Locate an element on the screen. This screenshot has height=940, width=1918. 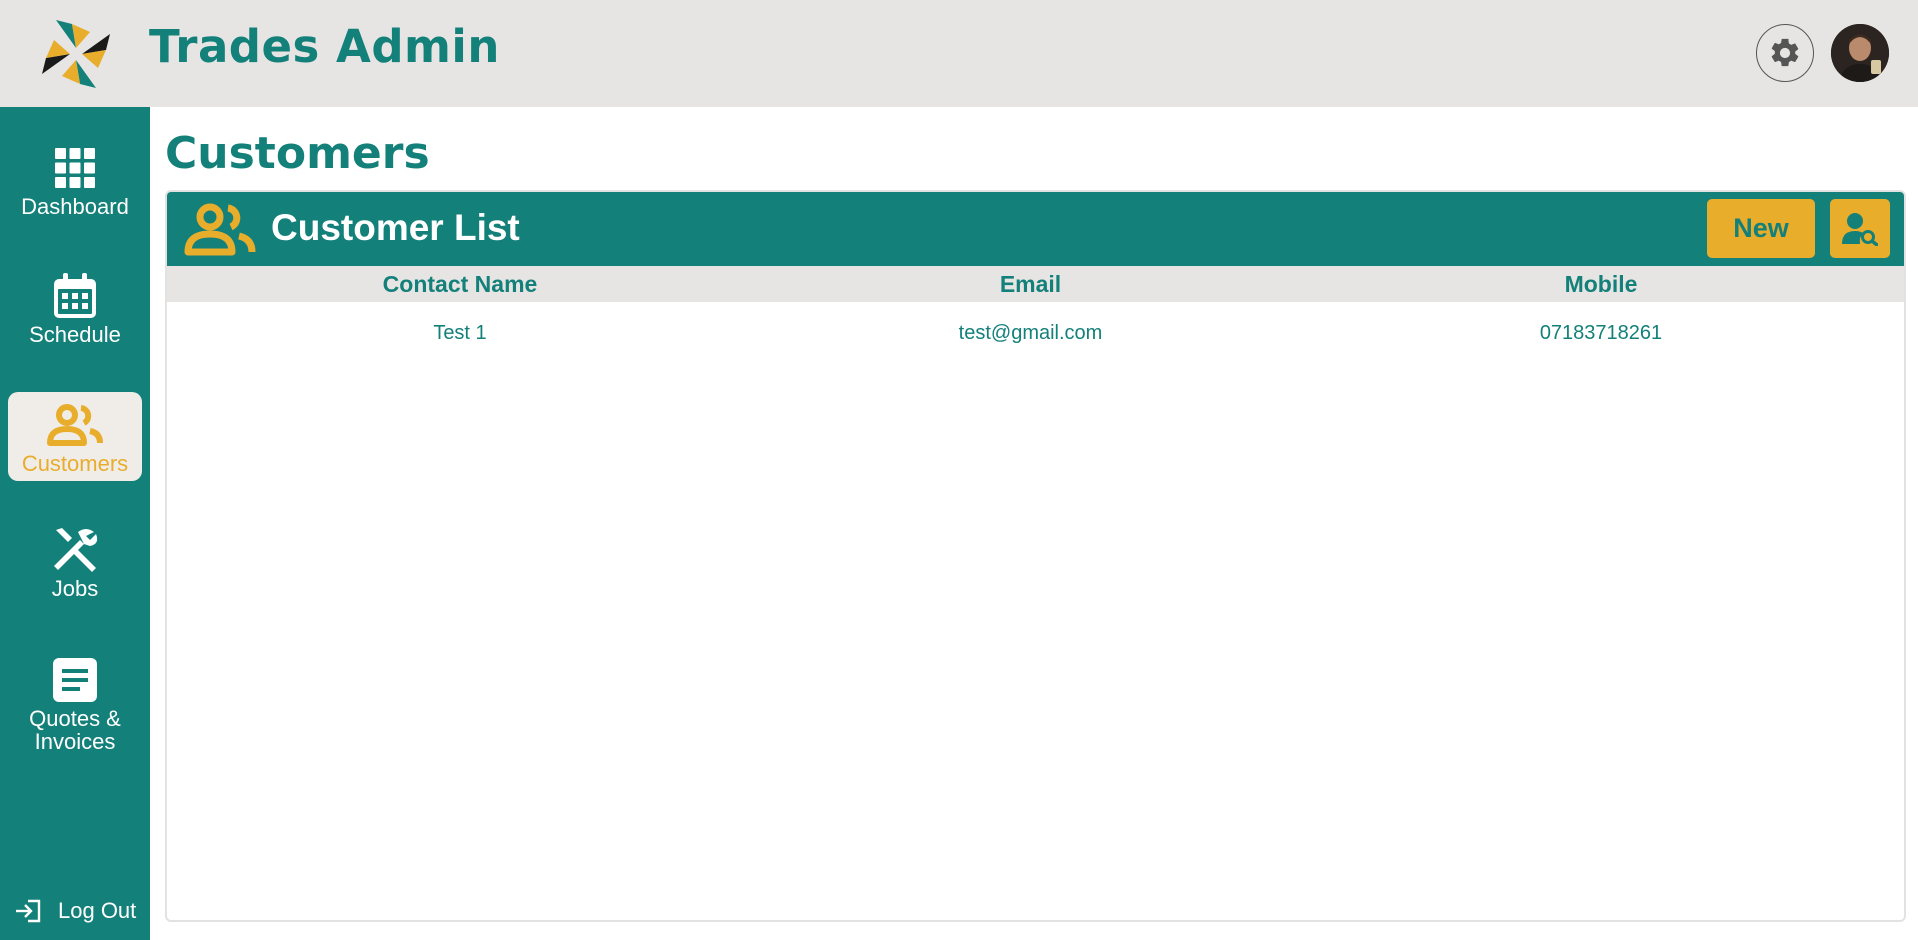
sidebar-item-customers: Customers is located at coordinates (75, 436).